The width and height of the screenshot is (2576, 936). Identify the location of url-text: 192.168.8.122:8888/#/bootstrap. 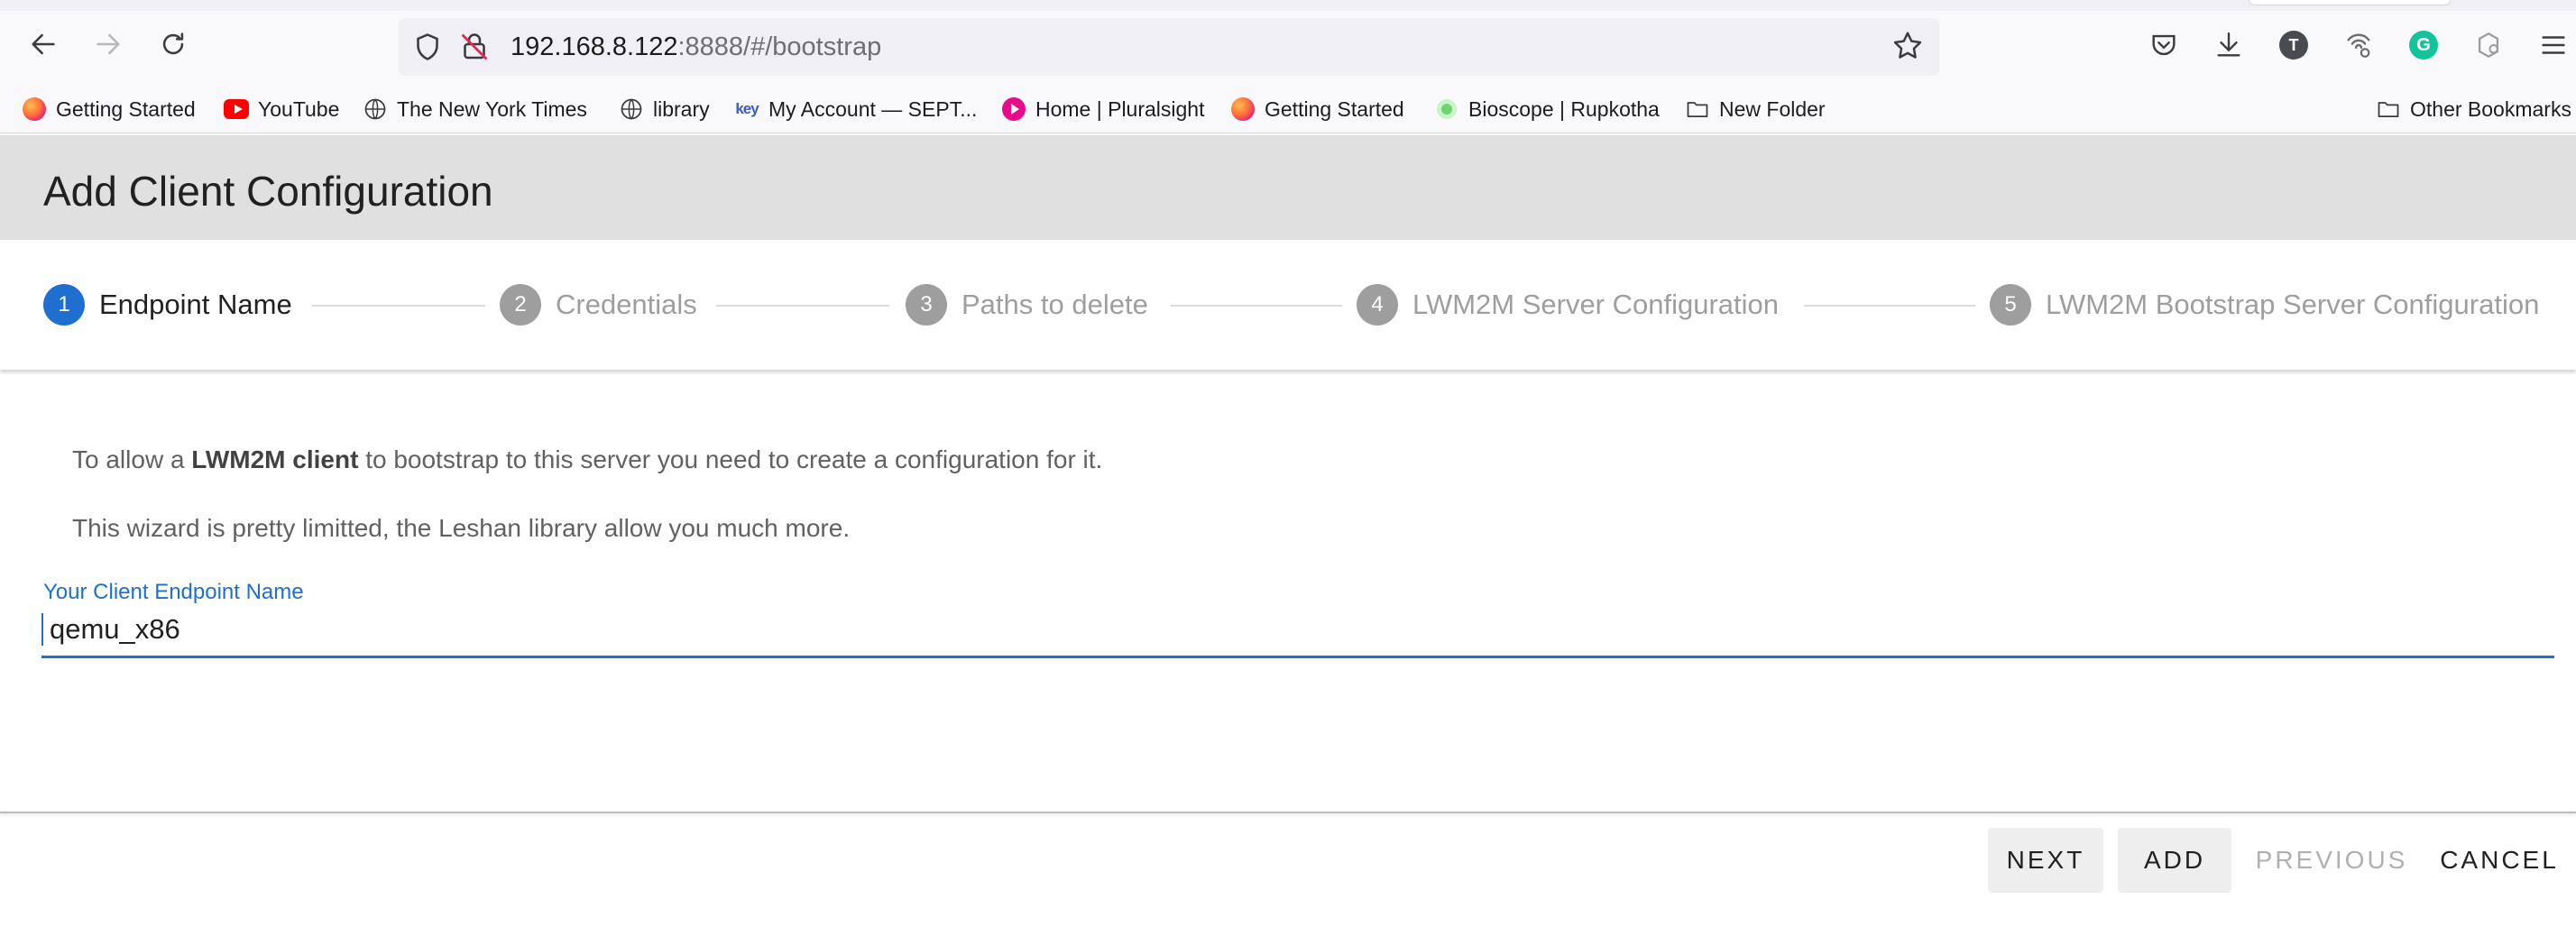
(696, 47).